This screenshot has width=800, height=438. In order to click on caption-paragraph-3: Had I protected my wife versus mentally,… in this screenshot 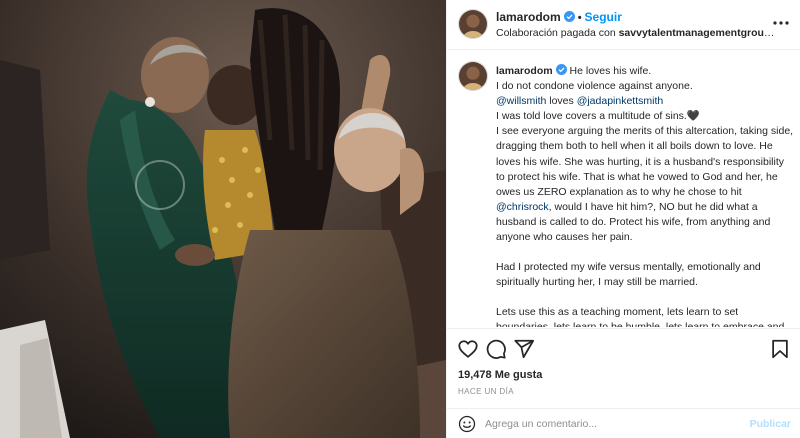, I will do `click(628, 275)`.